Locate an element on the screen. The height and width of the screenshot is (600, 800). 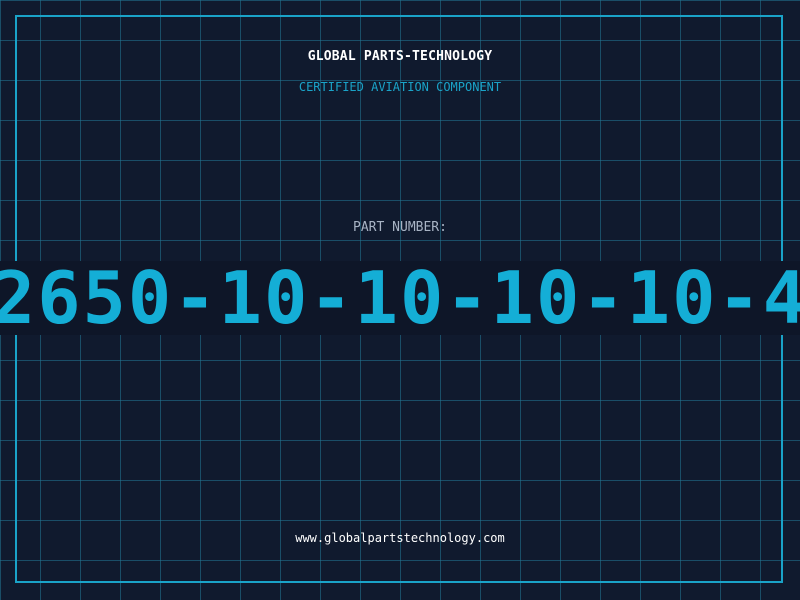
part-number-label: PART NUMBER: is located at coordinates (400, 227).